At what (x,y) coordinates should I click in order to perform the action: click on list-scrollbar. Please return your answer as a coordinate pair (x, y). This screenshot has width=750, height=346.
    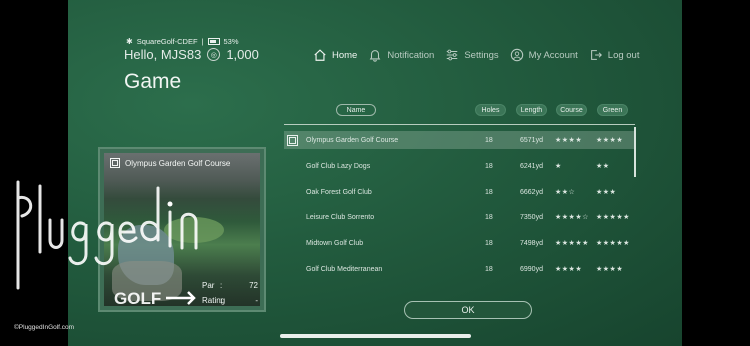
    Looking at the image, I should click on (635, 152).